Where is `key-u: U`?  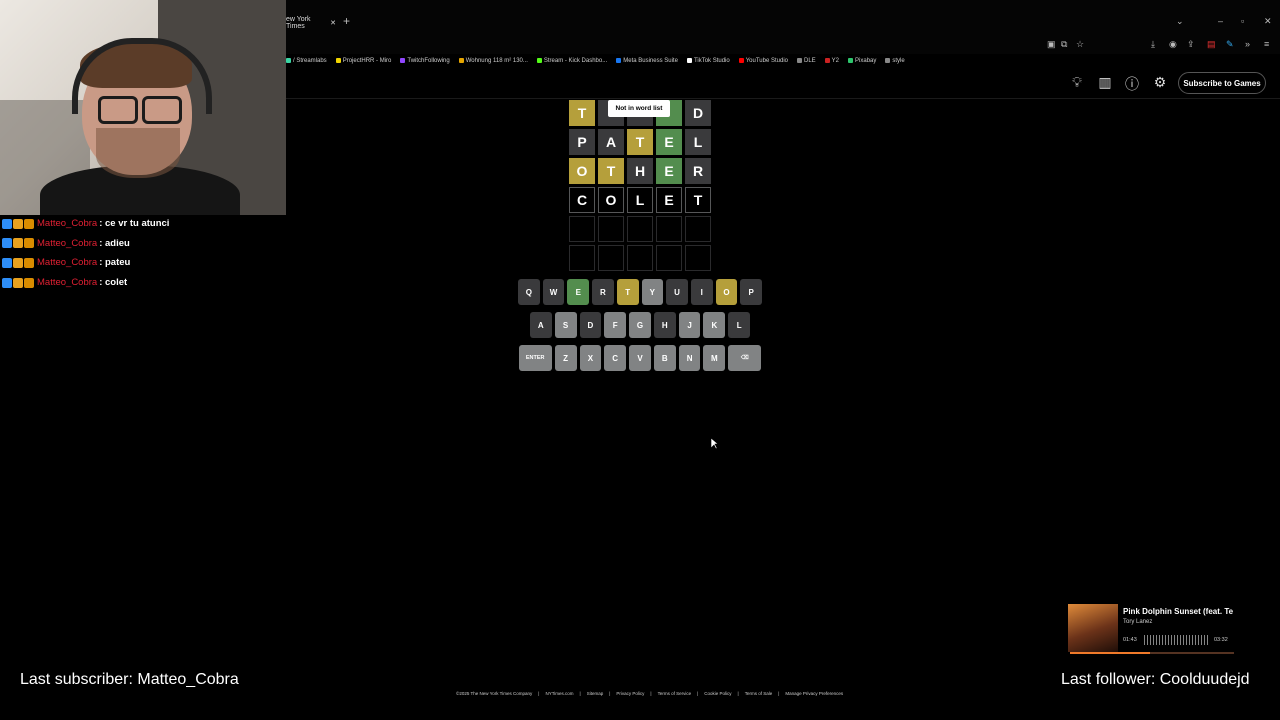 key-u: U is located at coordinates (677, 292).